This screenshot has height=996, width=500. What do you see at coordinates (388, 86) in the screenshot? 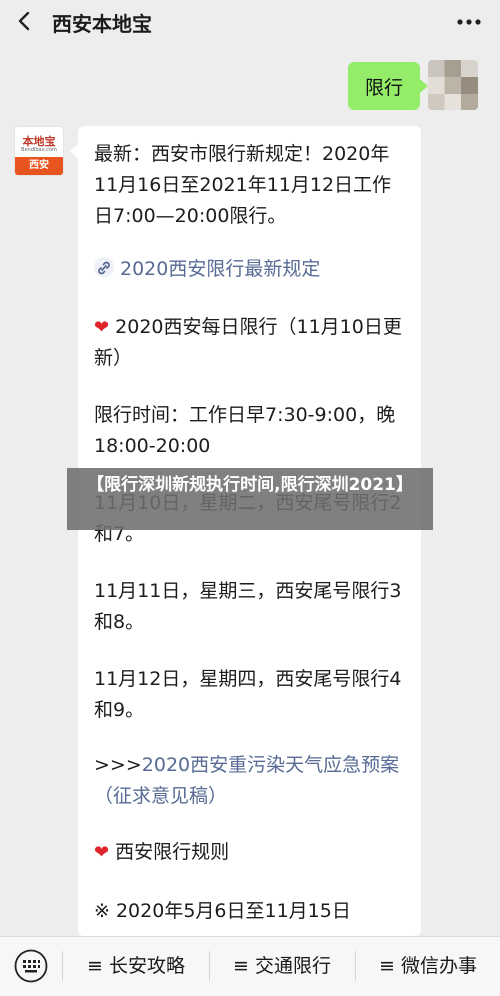
I see `outgoing-message-bubble: 限行` at bounding box center [388, 86].